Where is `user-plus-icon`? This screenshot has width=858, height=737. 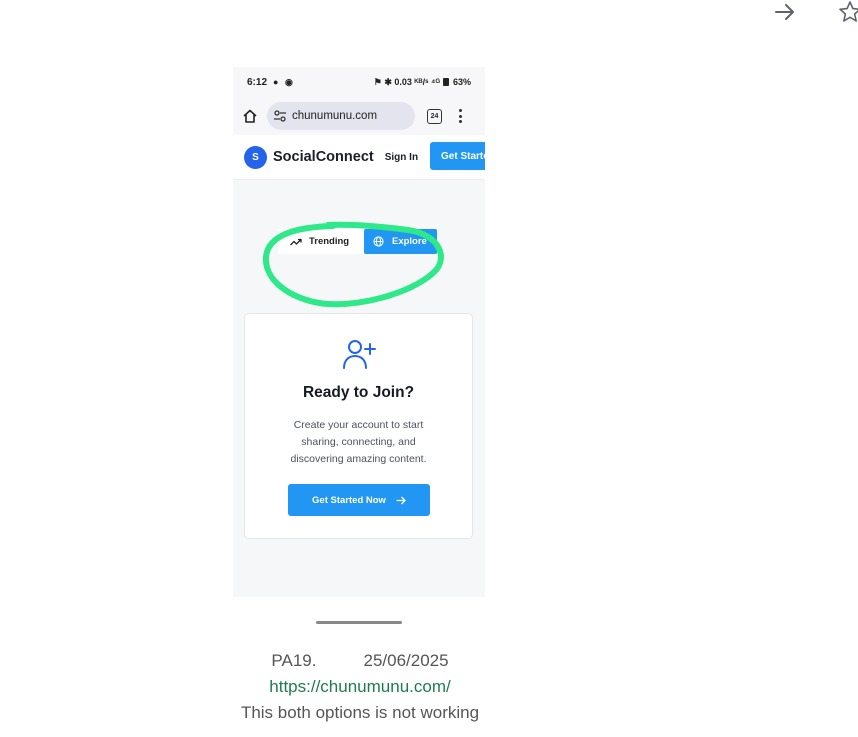
user-plus-icon is located at coordinates (359, 354).